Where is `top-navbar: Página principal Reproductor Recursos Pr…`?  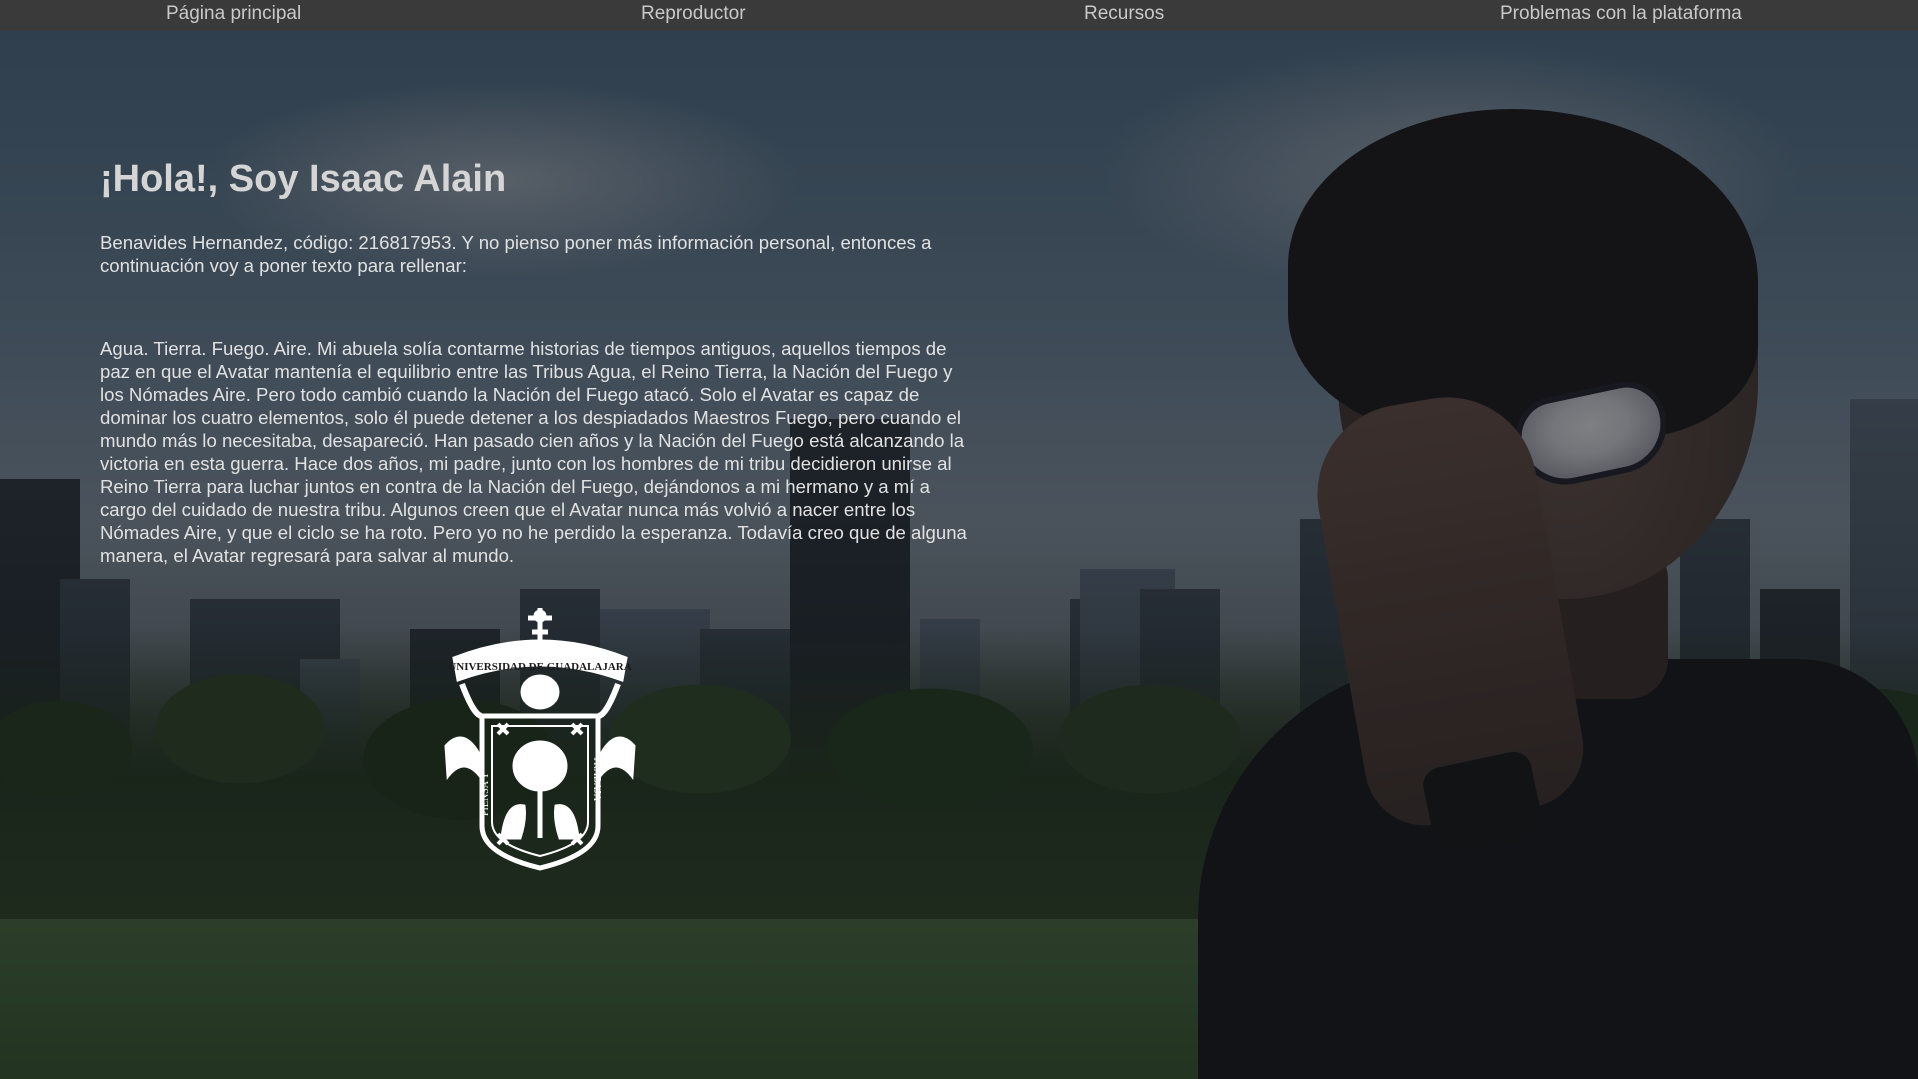 top-navbar: Página principal Reproductor Recursos Pr… is located at coordinates (959, 15).